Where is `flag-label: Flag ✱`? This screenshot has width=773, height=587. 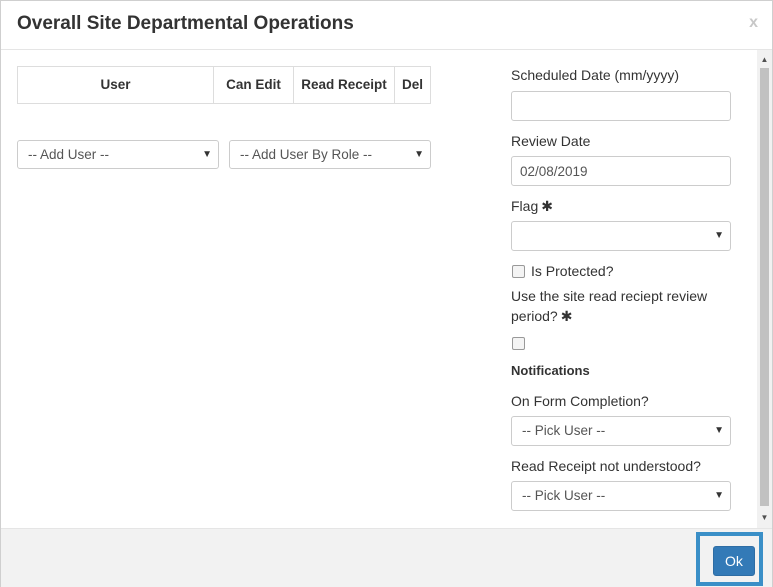 flag-label: Flag ✱ is located at coordinates (532, 206).